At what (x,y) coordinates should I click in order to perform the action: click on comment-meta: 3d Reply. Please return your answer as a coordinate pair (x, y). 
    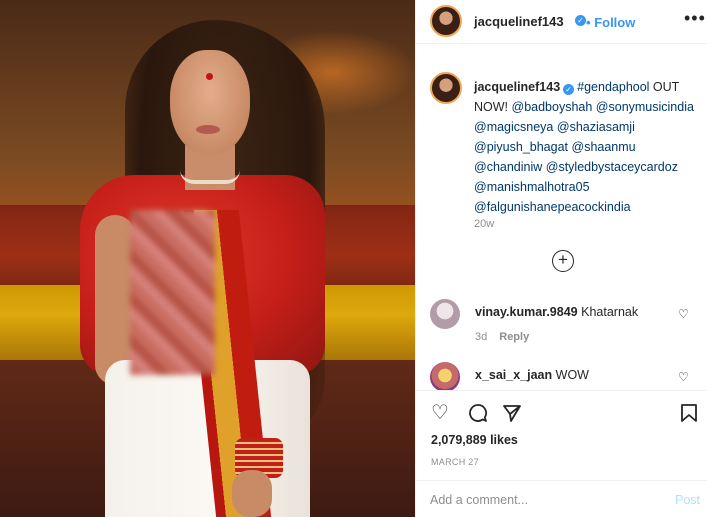
    Looking at the image, I should click on (508, 337).